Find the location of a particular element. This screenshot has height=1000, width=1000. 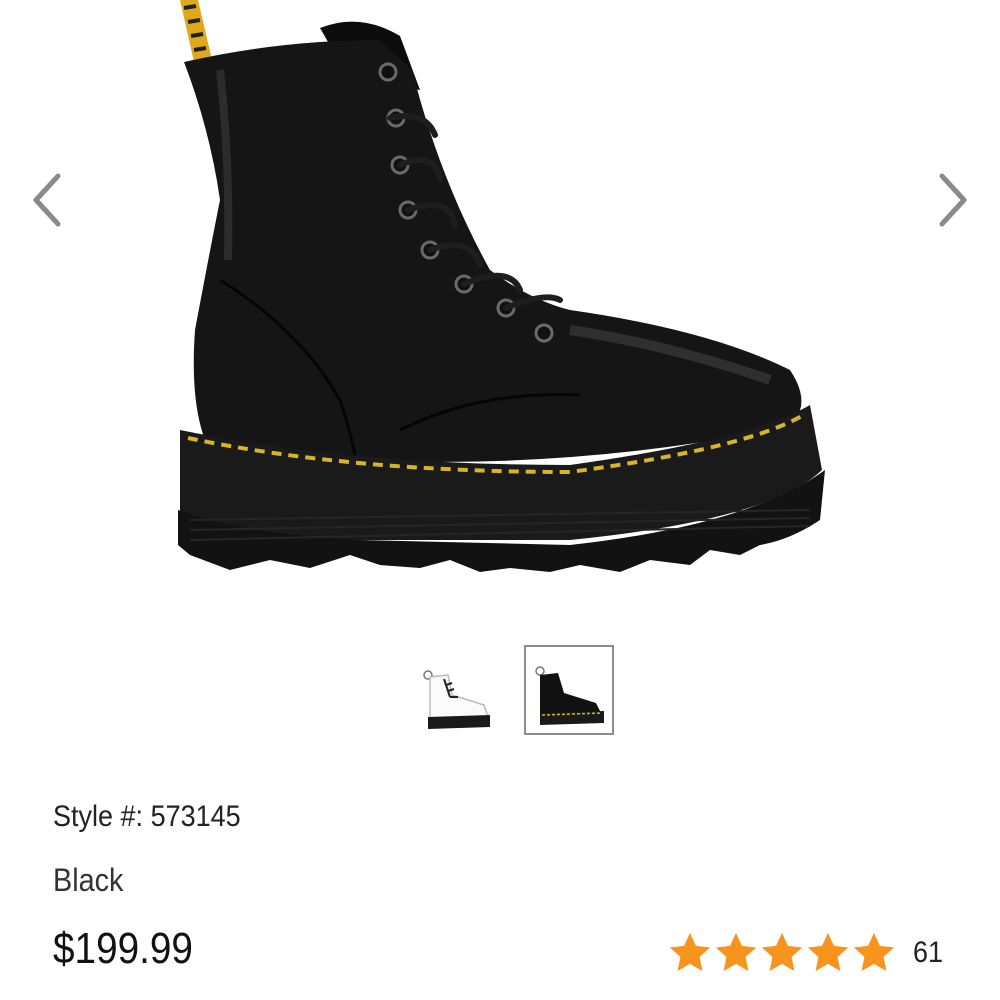

style-label: Style #: is located at coordinates (98, 816).